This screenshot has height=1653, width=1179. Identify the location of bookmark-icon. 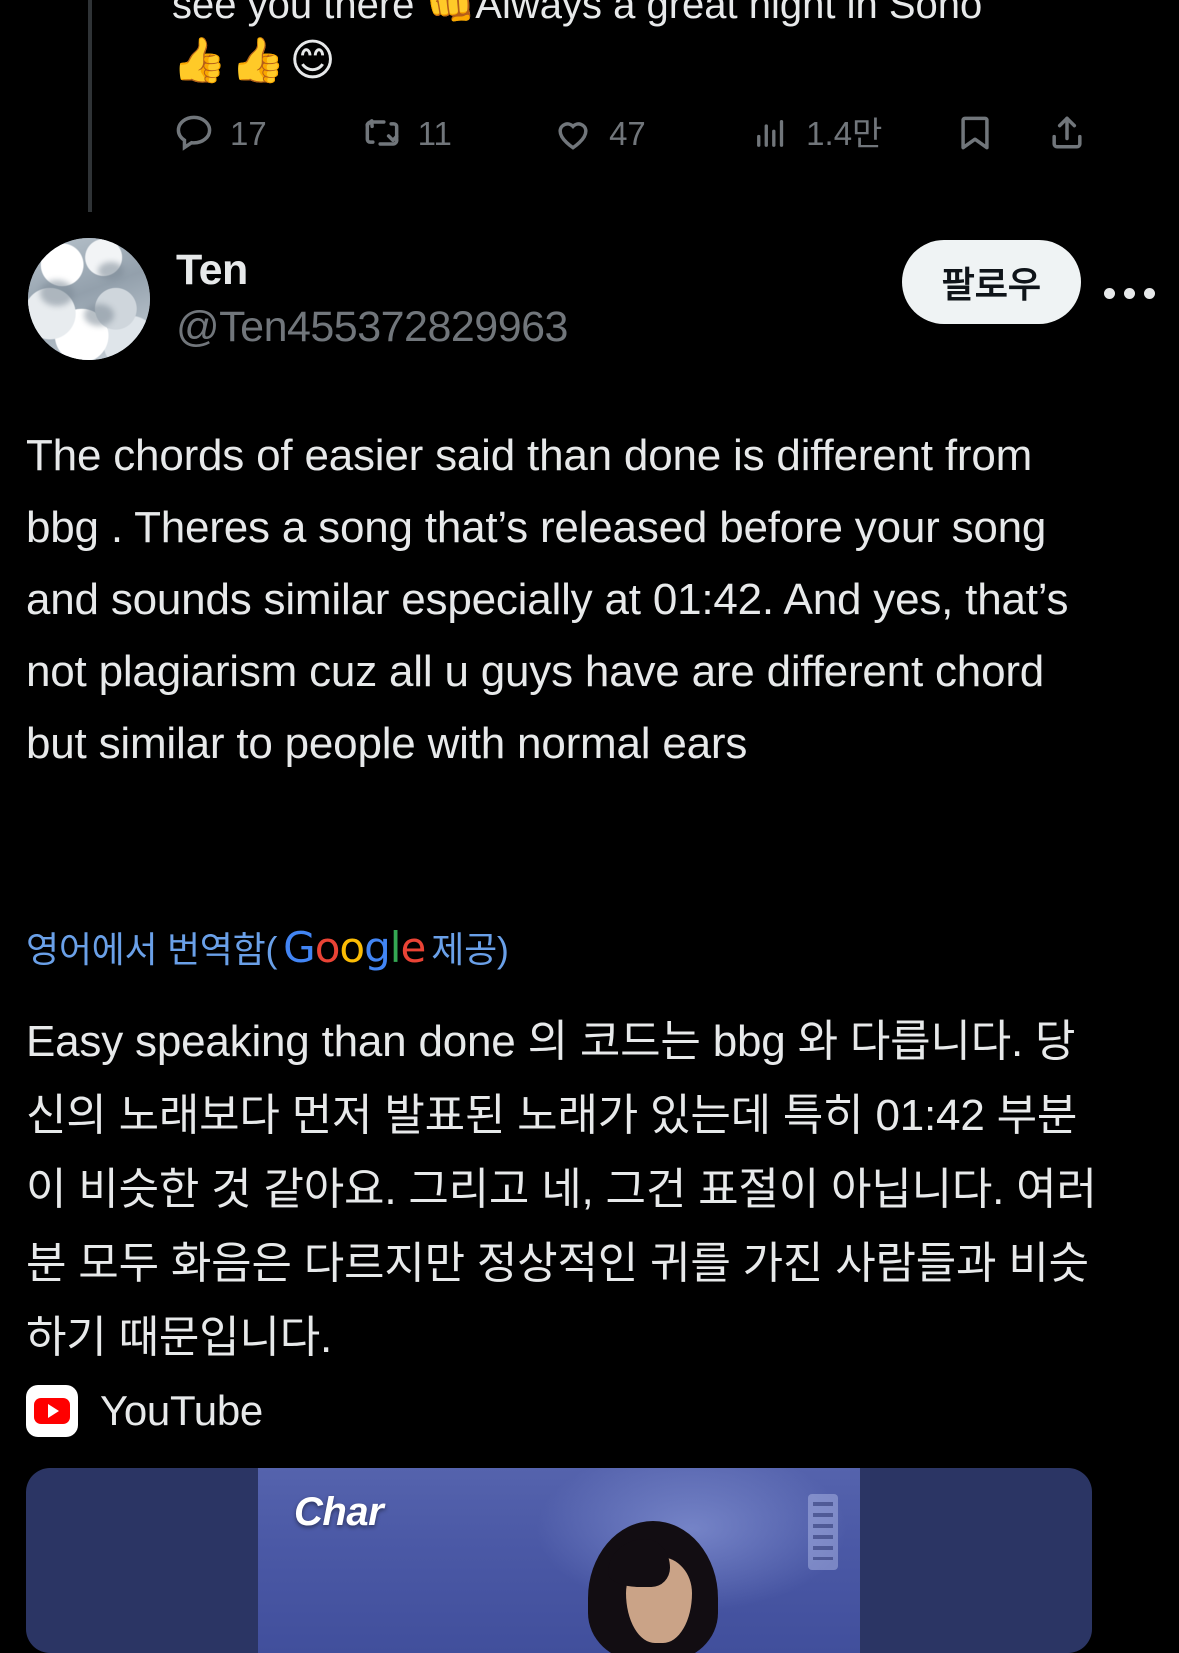
(975, 133).